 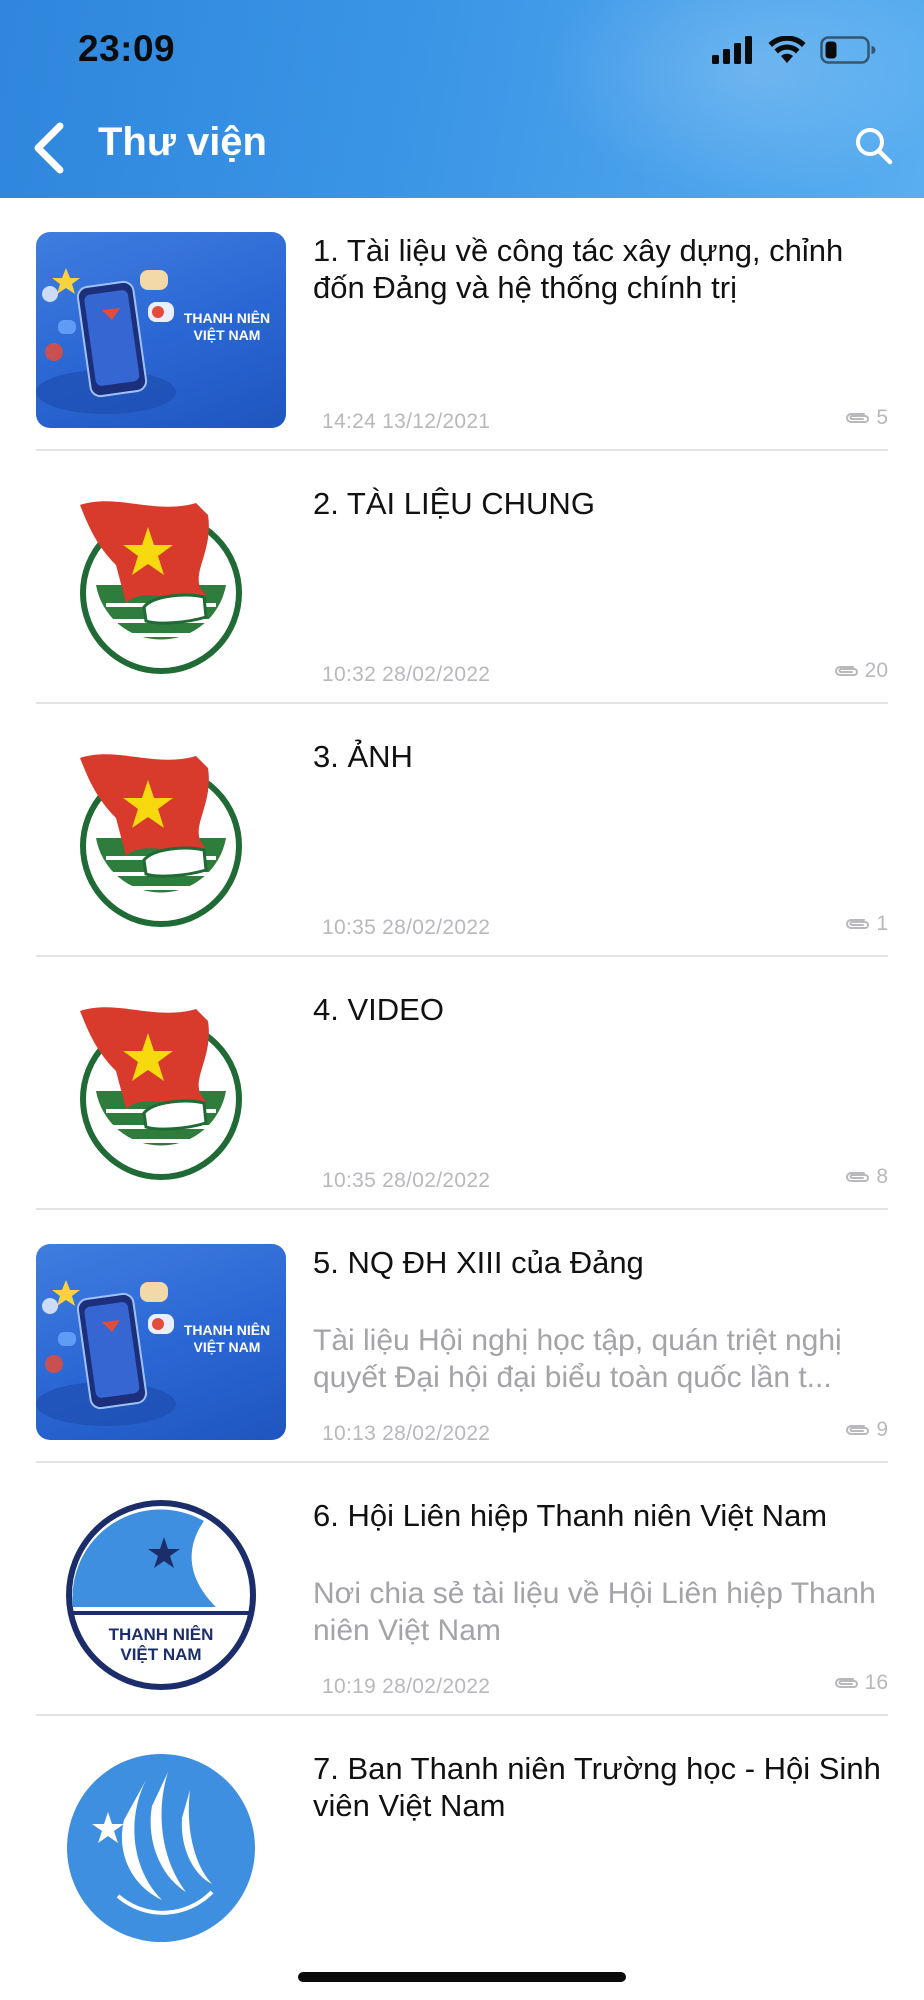 I want to click on attachment-count-value: 8, so click(x=882, y=1176).